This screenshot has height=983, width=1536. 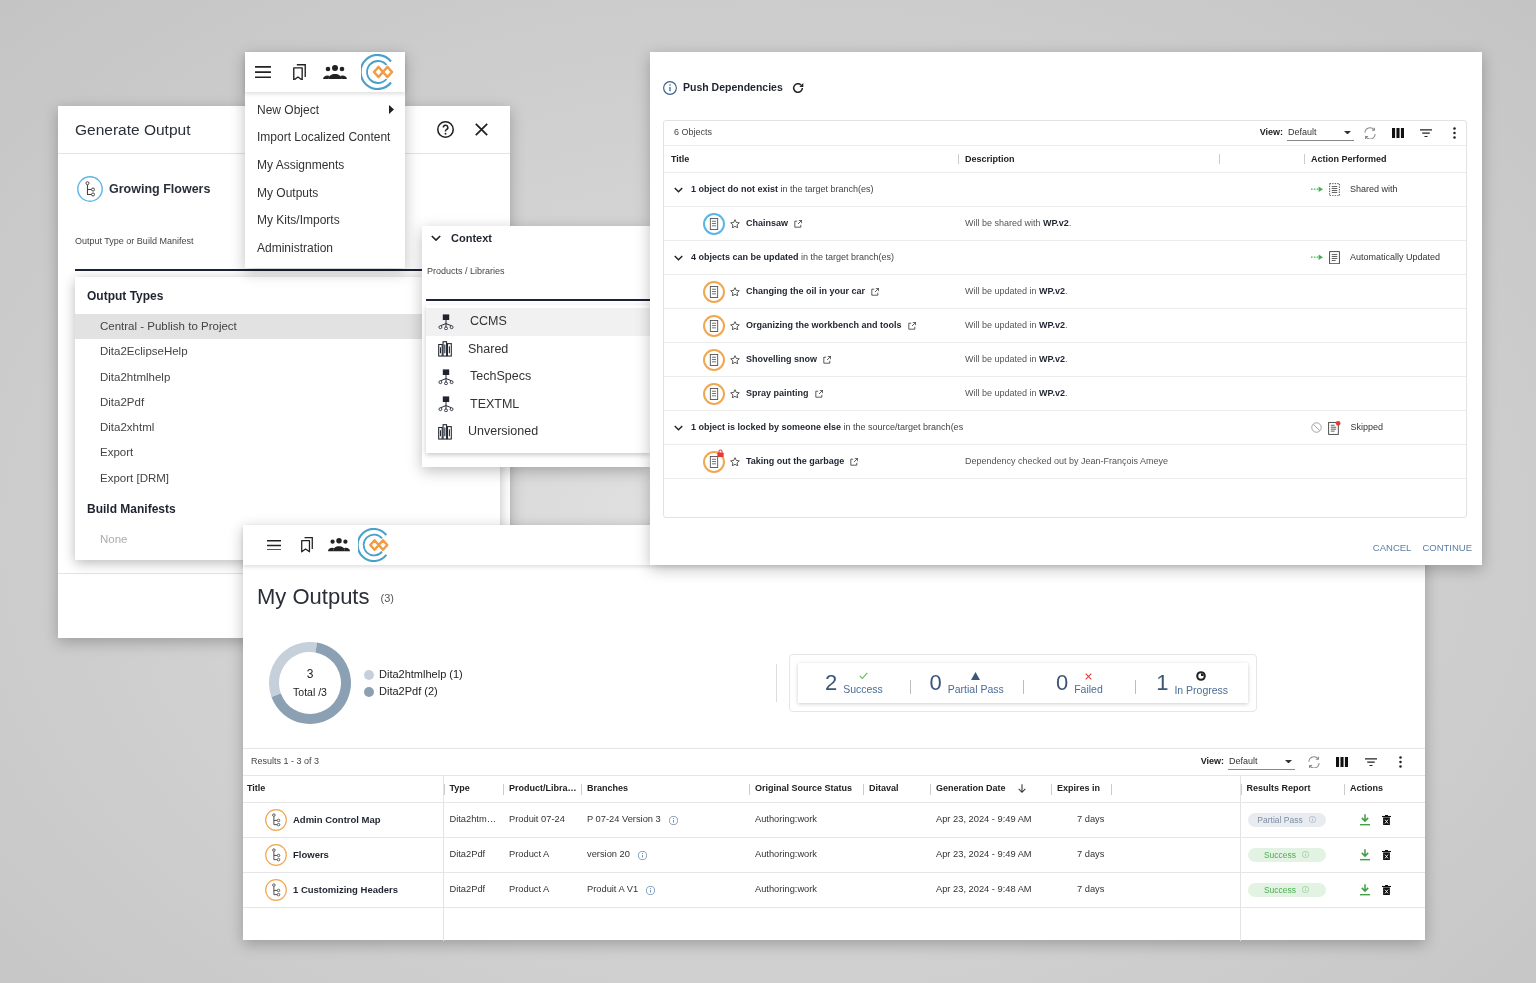 I want to click on column-header: Type, so click(x=473, y=789).